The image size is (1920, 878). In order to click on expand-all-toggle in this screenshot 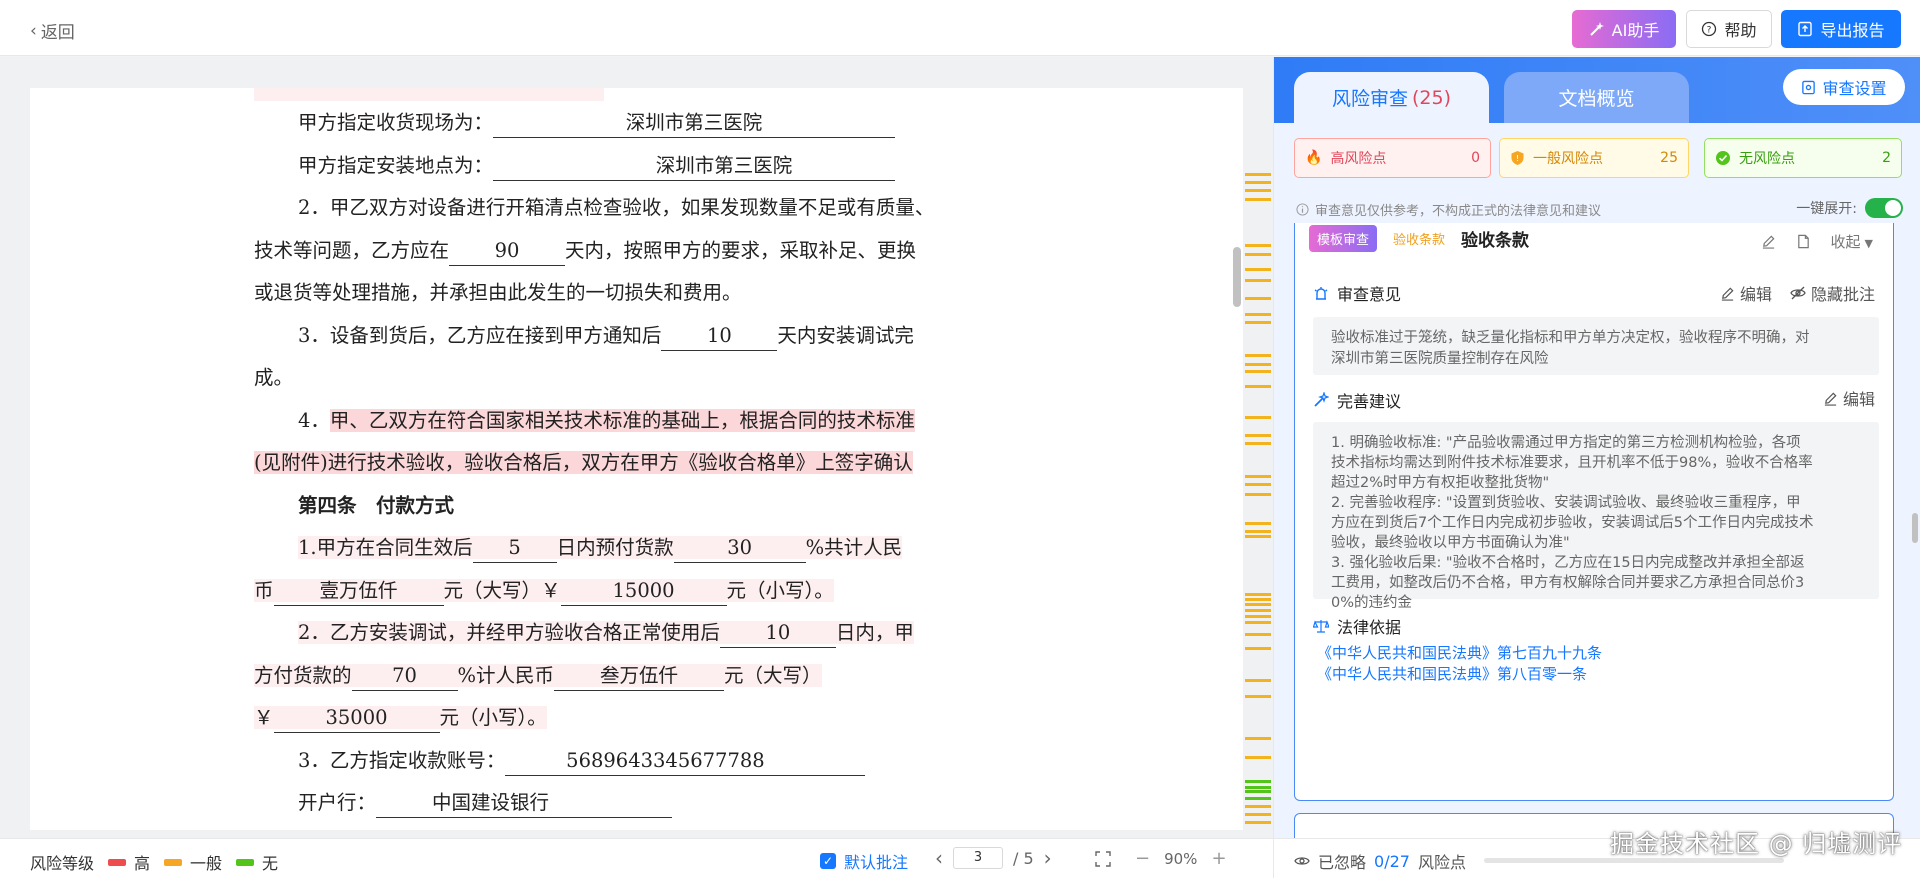, I will do `click(1884, 208)`.